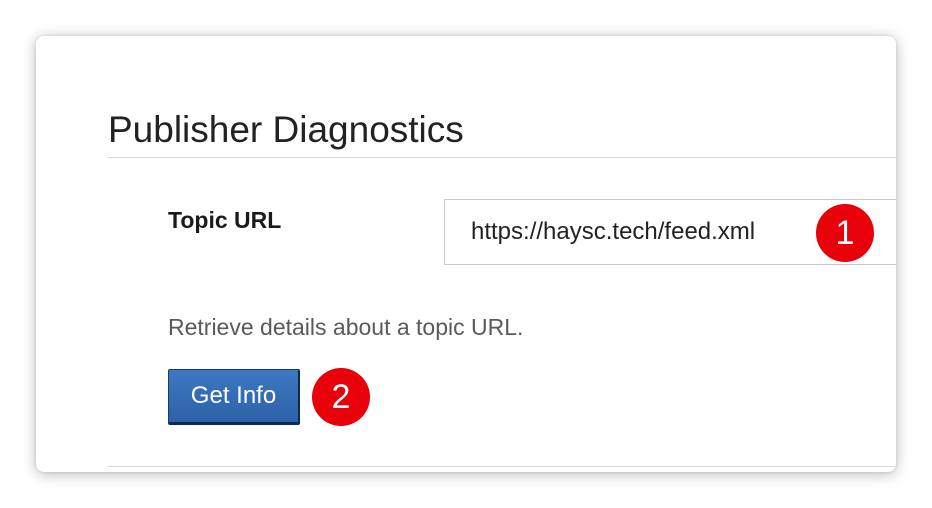 The image size is (932, 508). What do you see at coordinates (234, 397) in the screenshot?
I see `get-info-button: Get Info` at bounding box center [234, 397].